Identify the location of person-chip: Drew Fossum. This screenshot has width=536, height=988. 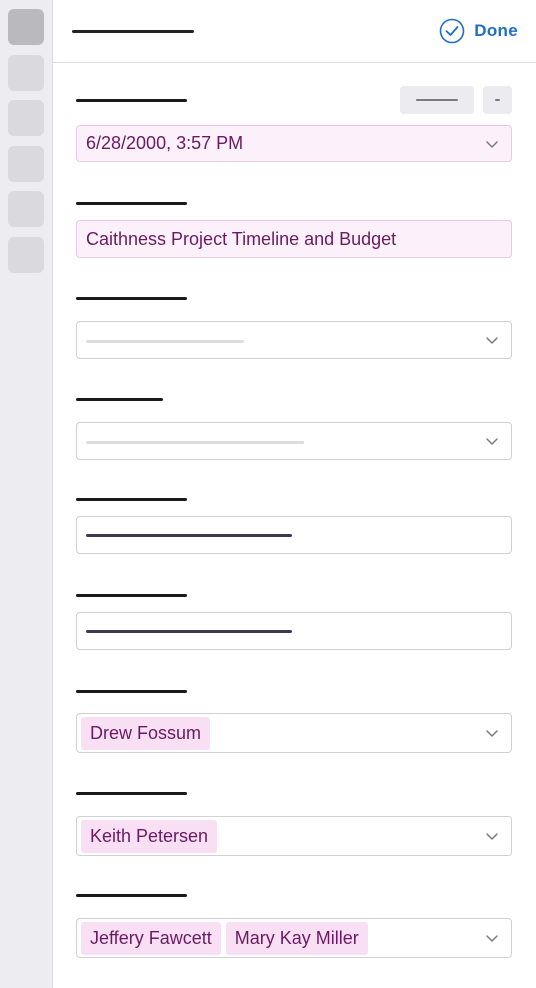
(146, 733).